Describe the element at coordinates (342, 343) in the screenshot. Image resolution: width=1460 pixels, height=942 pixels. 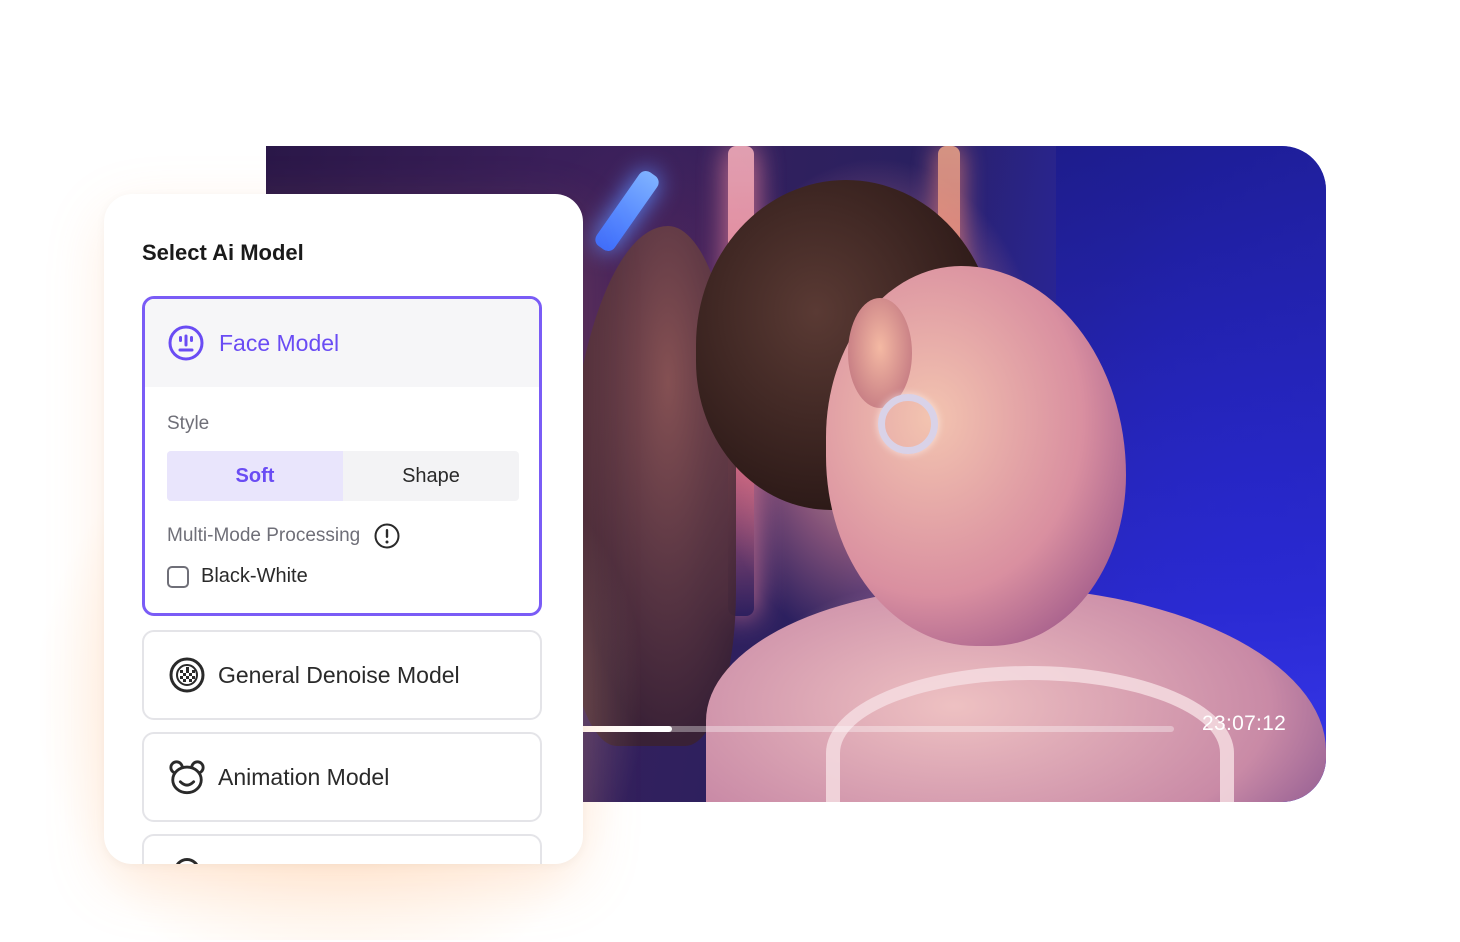
I see `model-card-face-header: Face Model` at that location.